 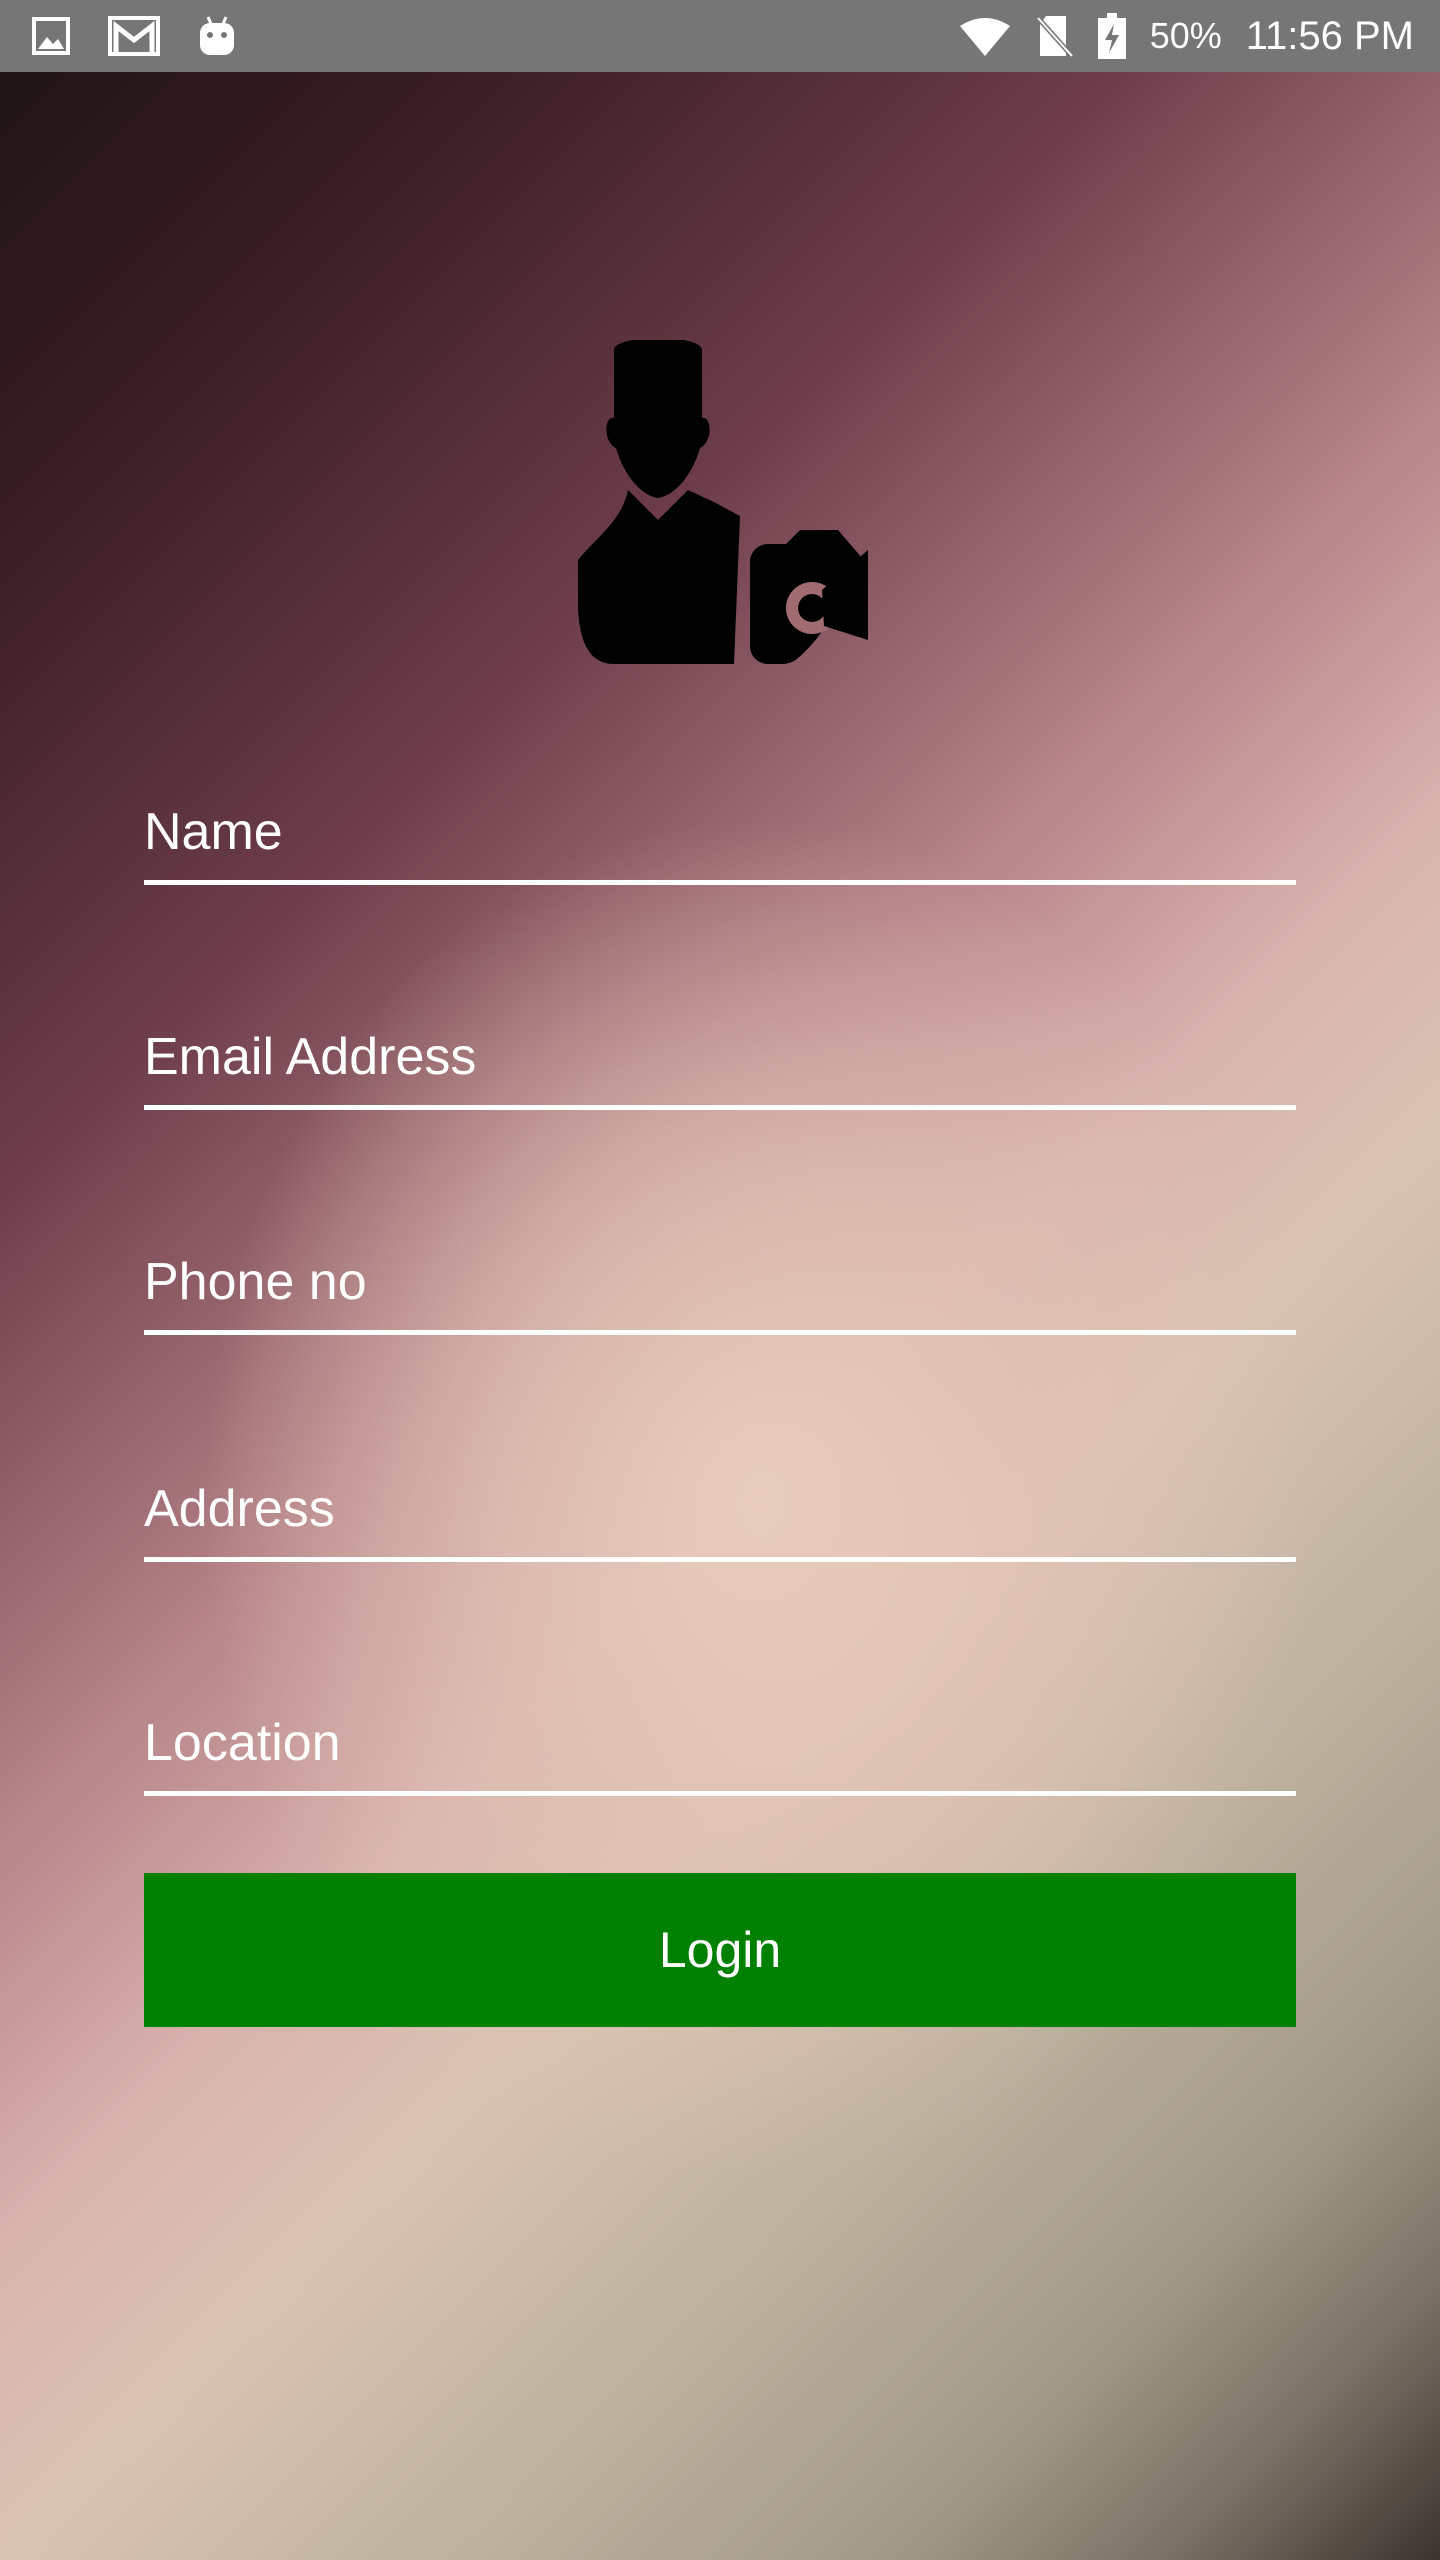 I want to click on phone-input, so click(x=720, y=1282).